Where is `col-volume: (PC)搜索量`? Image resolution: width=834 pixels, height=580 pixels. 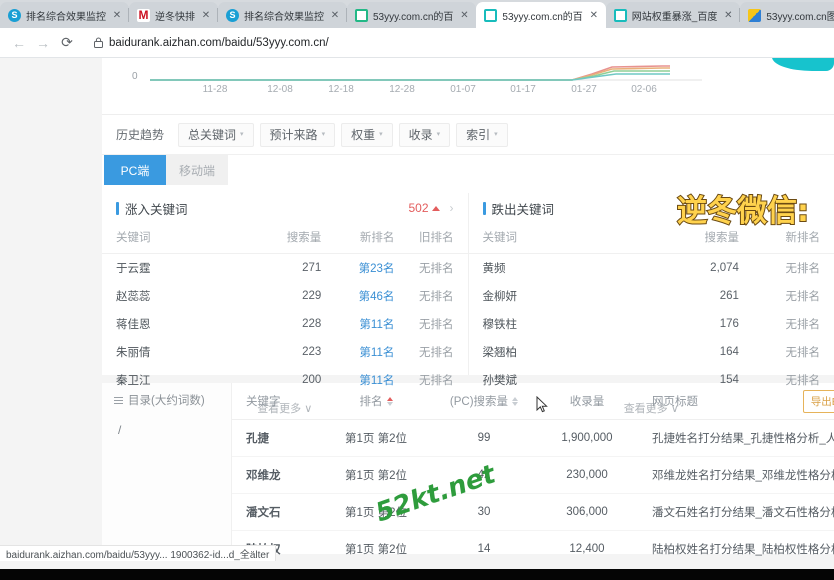 col-volume: (PC)搜索量 is located at coordinates (484, 401).